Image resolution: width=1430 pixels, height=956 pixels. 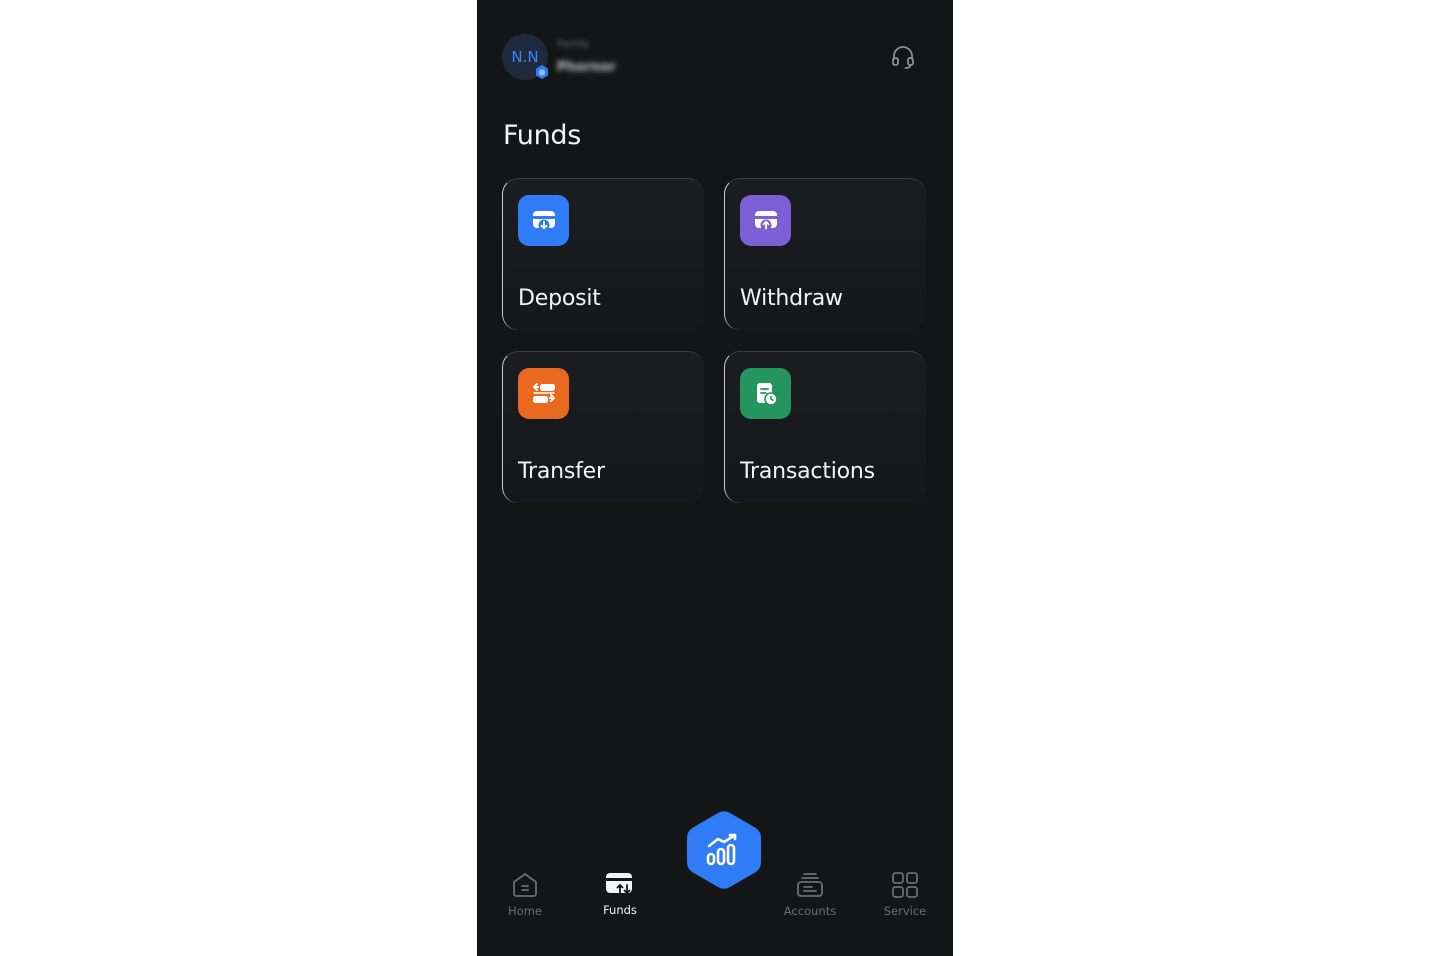 I want to click on nav-home: Home, so click(x=525, y=894).